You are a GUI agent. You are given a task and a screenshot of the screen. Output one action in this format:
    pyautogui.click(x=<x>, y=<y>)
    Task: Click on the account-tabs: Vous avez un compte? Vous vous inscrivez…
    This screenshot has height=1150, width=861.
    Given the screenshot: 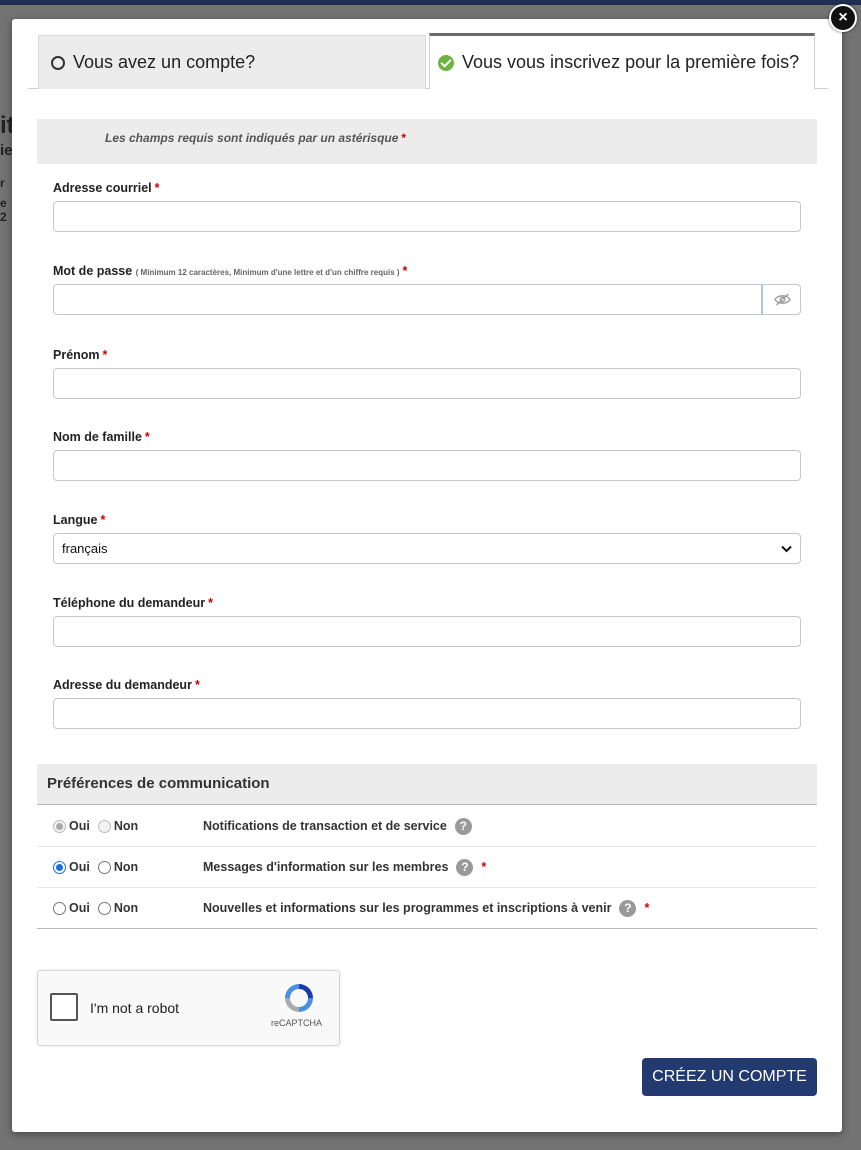 What is the action you would take?
    pyautogui.click(x=428, y=61)
    